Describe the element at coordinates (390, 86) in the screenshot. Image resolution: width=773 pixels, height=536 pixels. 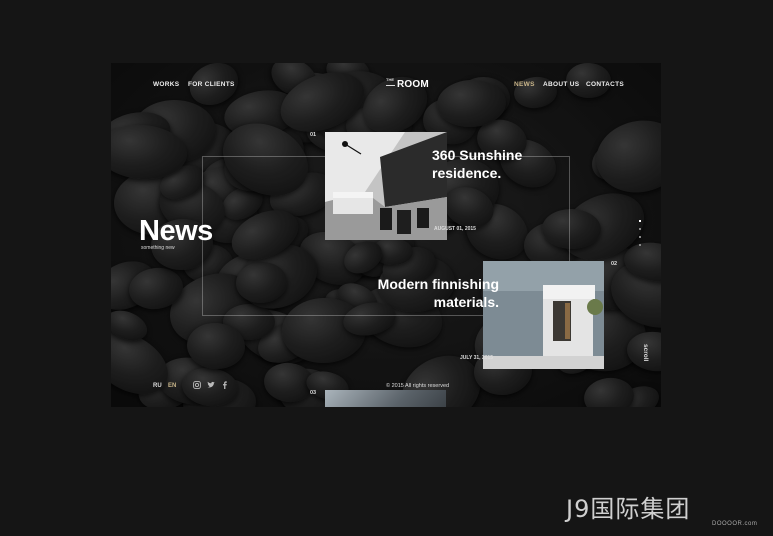
I see `logo-bar` at that location.